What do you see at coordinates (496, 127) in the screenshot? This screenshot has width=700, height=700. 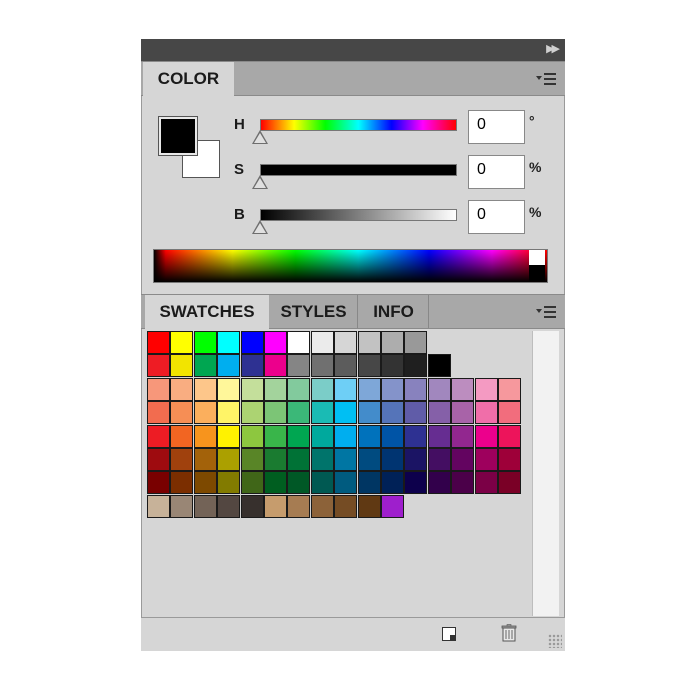 I see `hue-value-field: 0` at bounding box center [496, 127].